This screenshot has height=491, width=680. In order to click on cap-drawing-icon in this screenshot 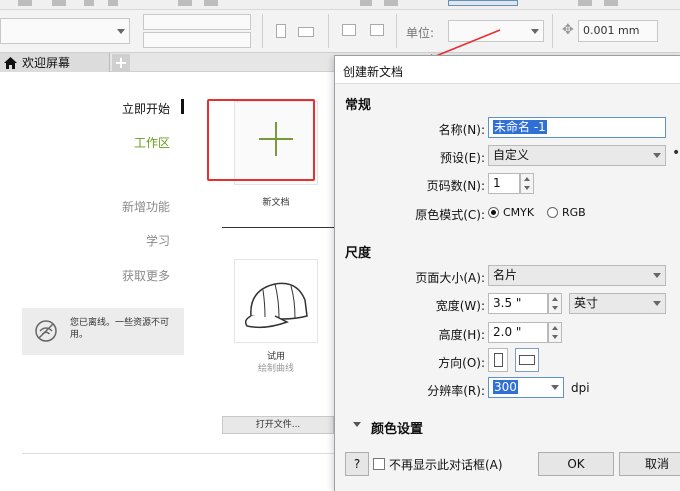, I will do `click(276, 305)`.